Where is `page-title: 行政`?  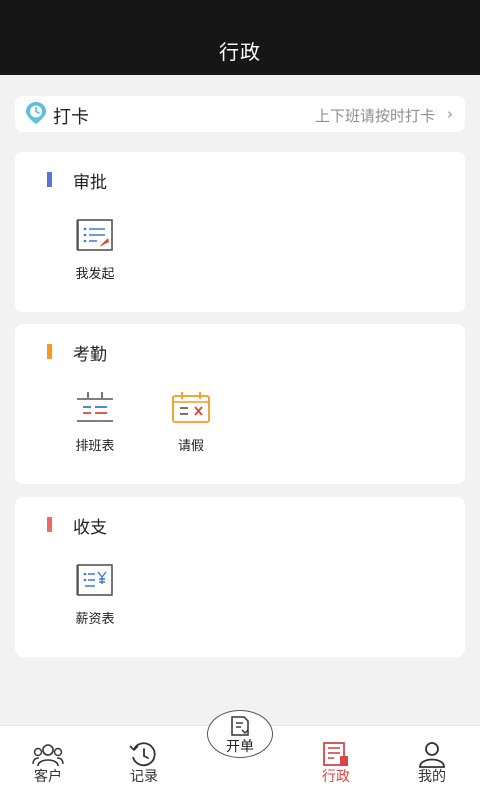
page-title: 行政 is located at coordinates (240, 52).